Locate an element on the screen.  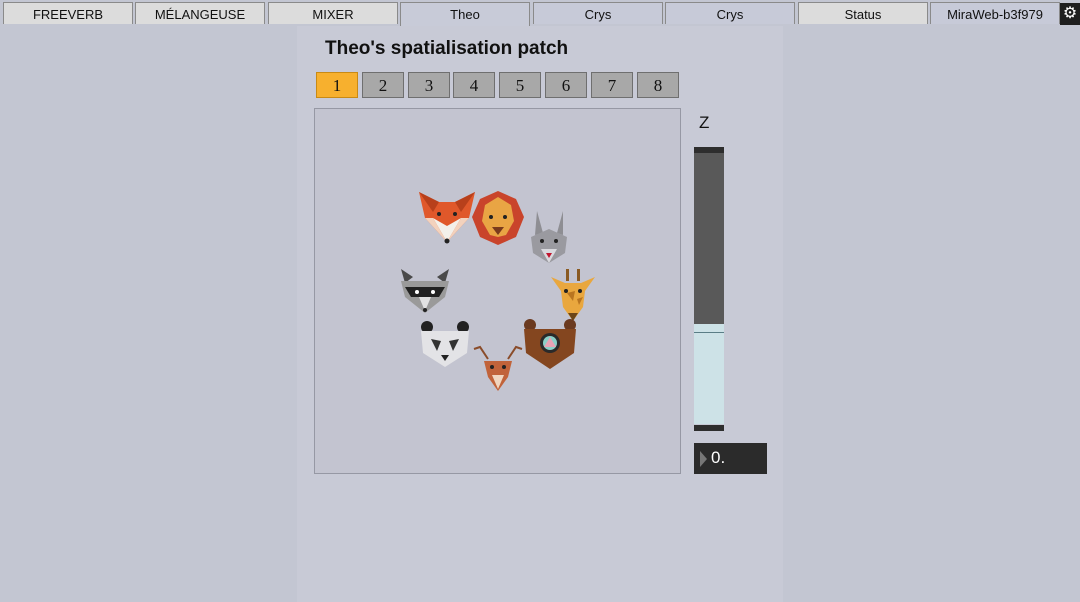
tab-melangeuse: MÉLANGEUSE is located at coordinates (200, 13).